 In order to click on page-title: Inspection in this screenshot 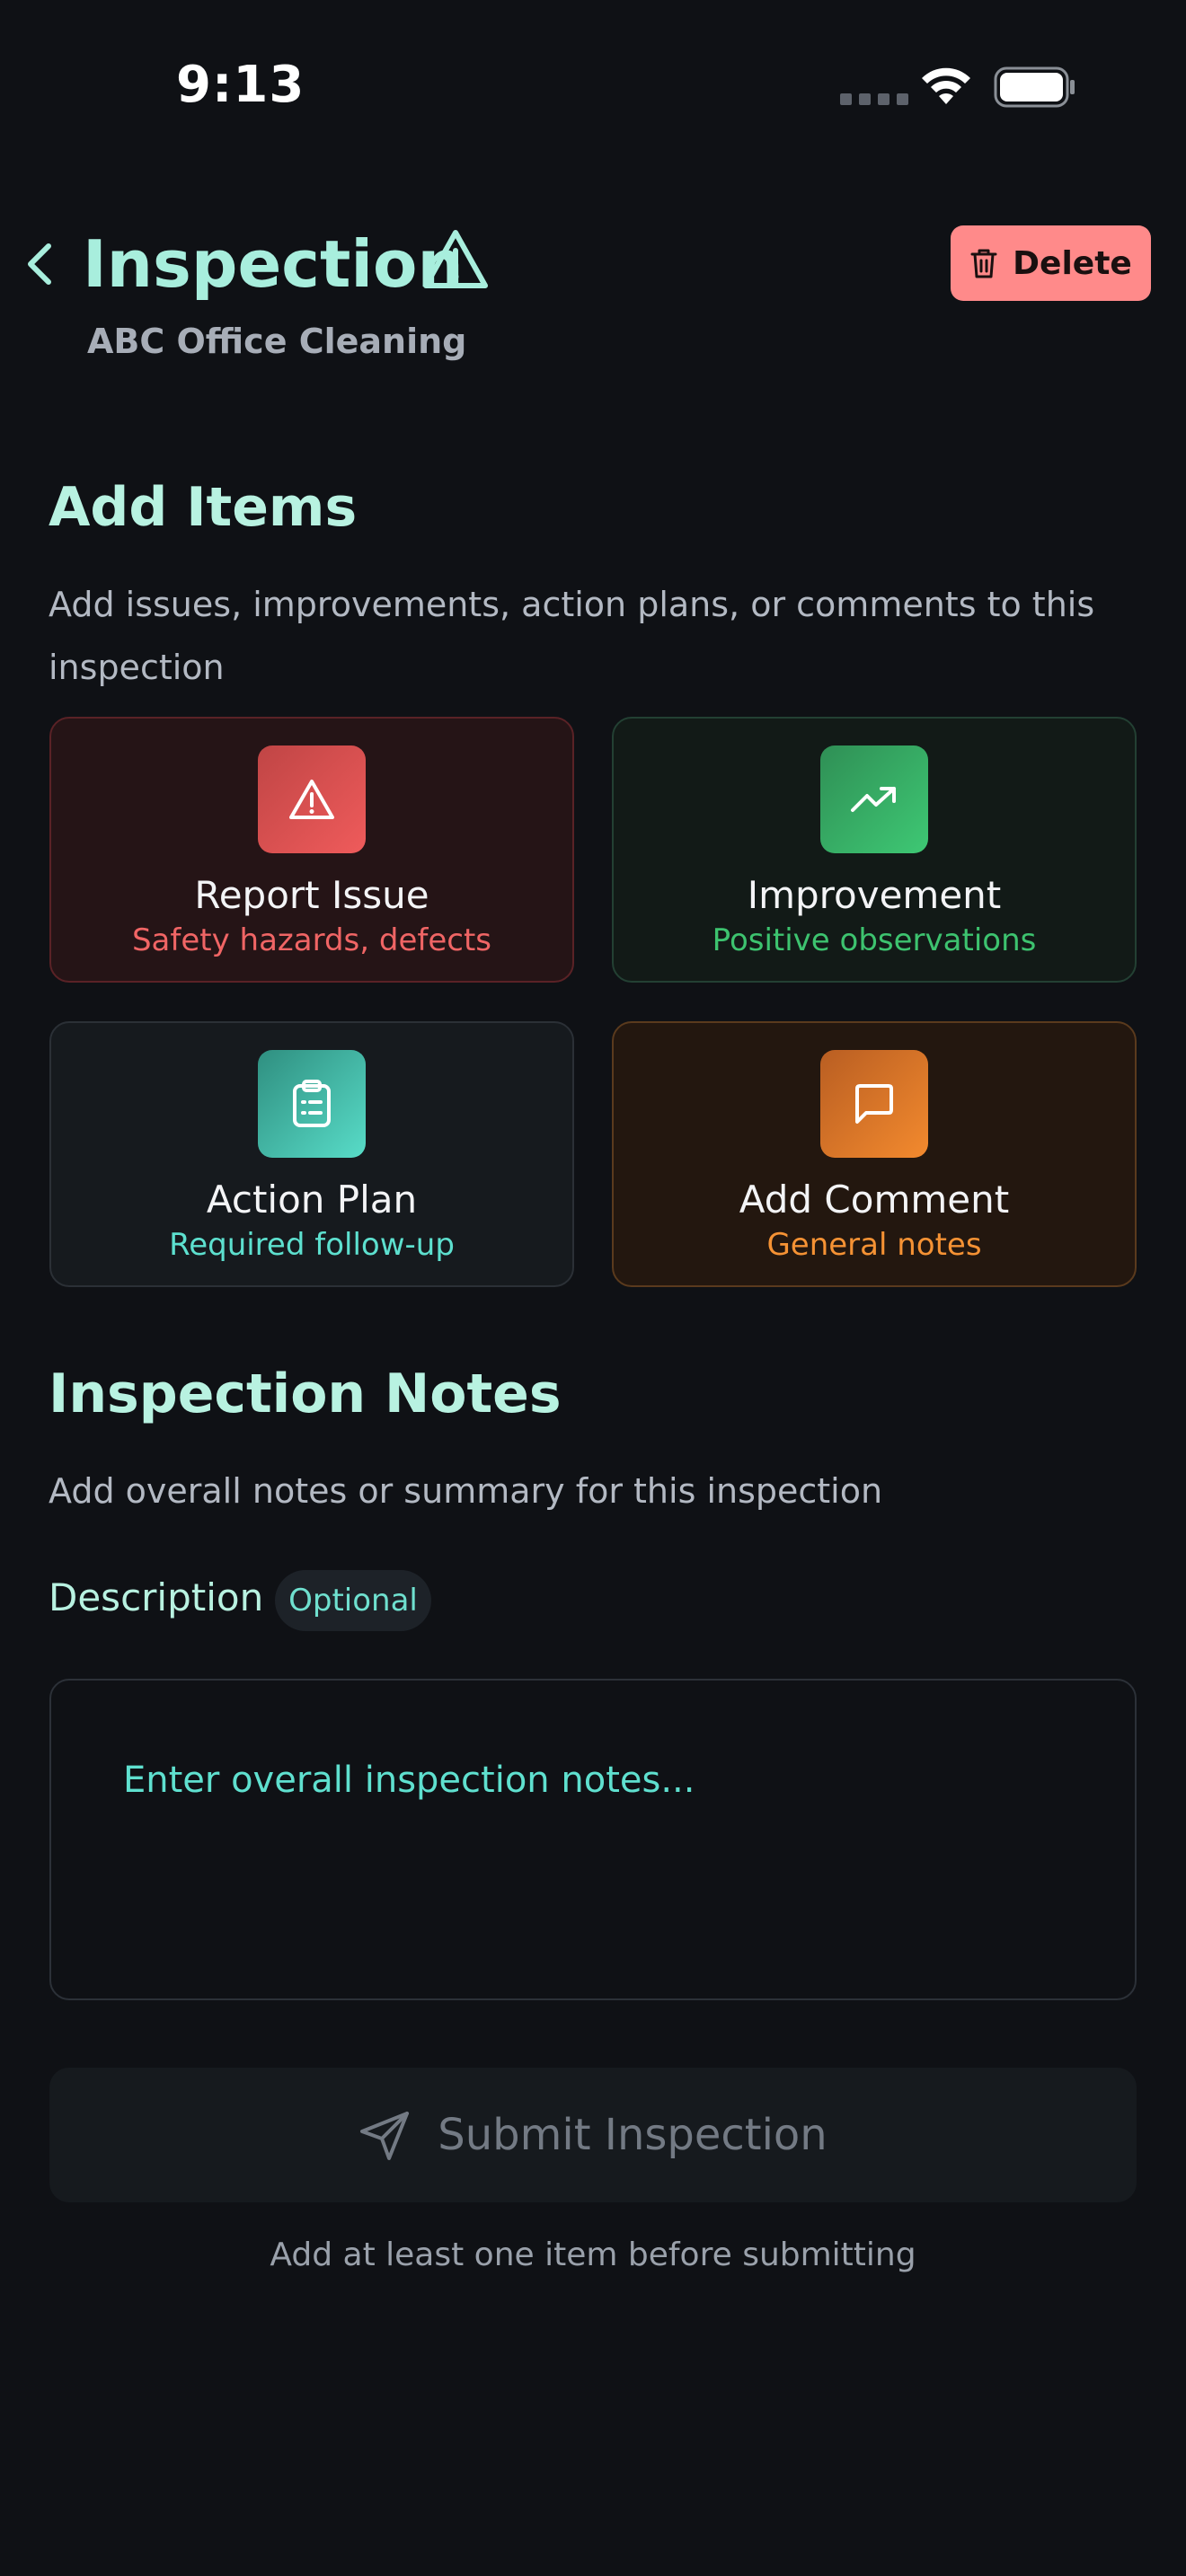, I will do `click(273, 264)`.